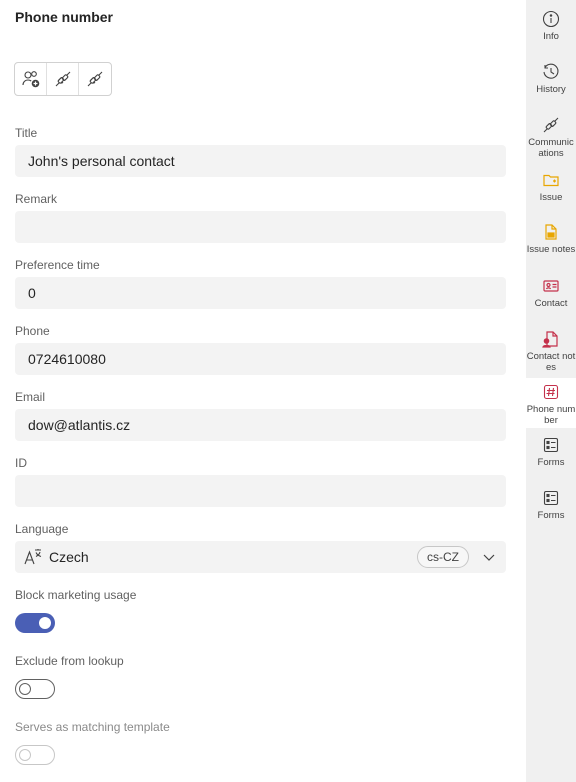  Describe the element at coordinates (551, 294) in the screenshot. I see `rail-item-contact: Contact` at that location.